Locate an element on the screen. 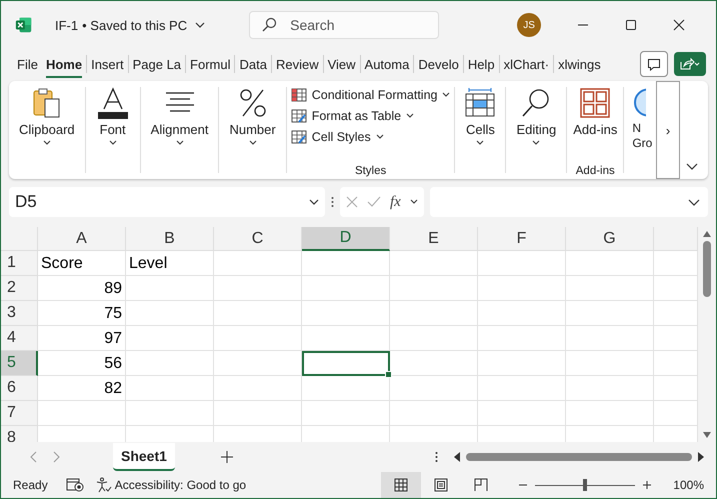 This screenshot has width=717, height=499. clipboard-icon is located at coordinates (47, 103).